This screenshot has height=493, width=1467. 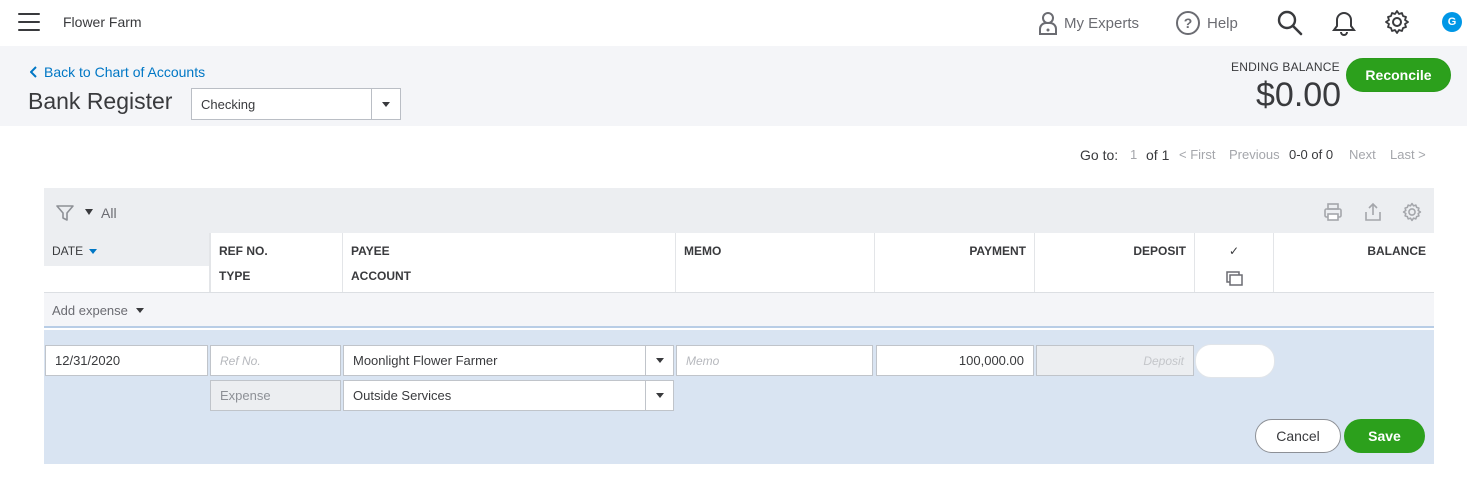 I want to click on table-settings-icon, so click(x=1412, y=212).